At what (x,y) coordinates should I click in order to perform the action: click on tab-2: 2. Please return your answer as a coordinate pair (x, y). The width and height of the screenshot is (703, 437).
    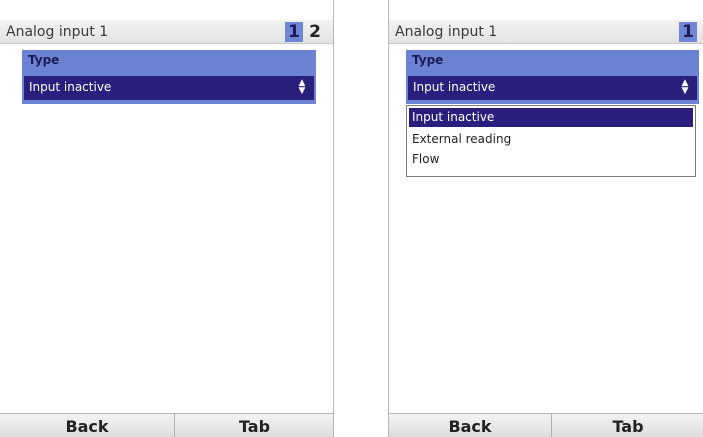
    Looking at the image, I should click on (315, 32).